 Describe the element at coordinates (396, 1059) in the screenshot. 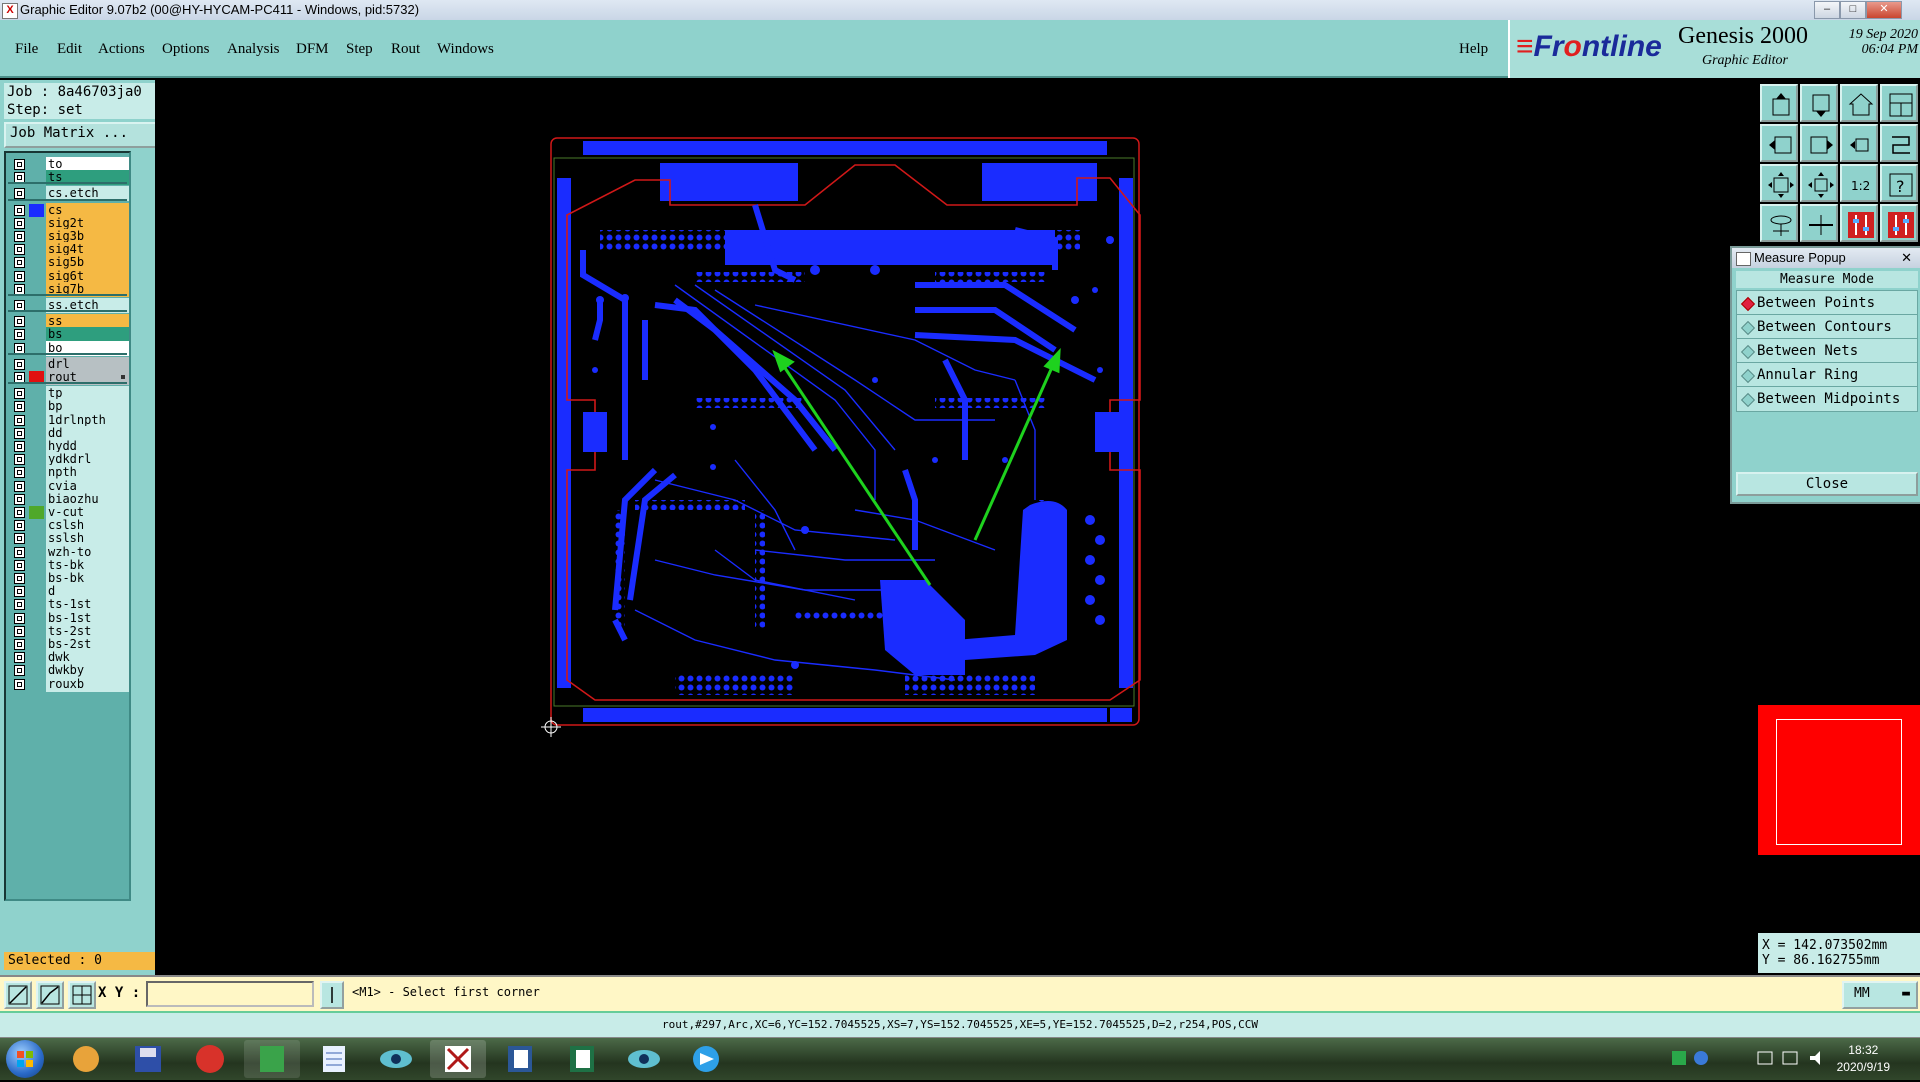

I see `taskbar-app-eye` at that location.